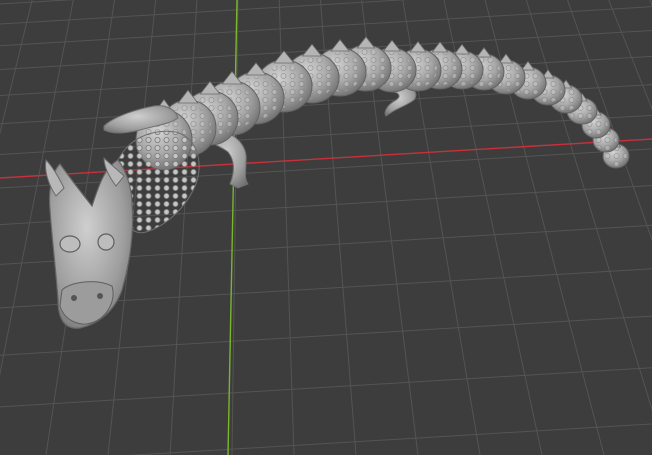 The image size is (652, 455). I want to click on x-axis-line, so click(326, 158).